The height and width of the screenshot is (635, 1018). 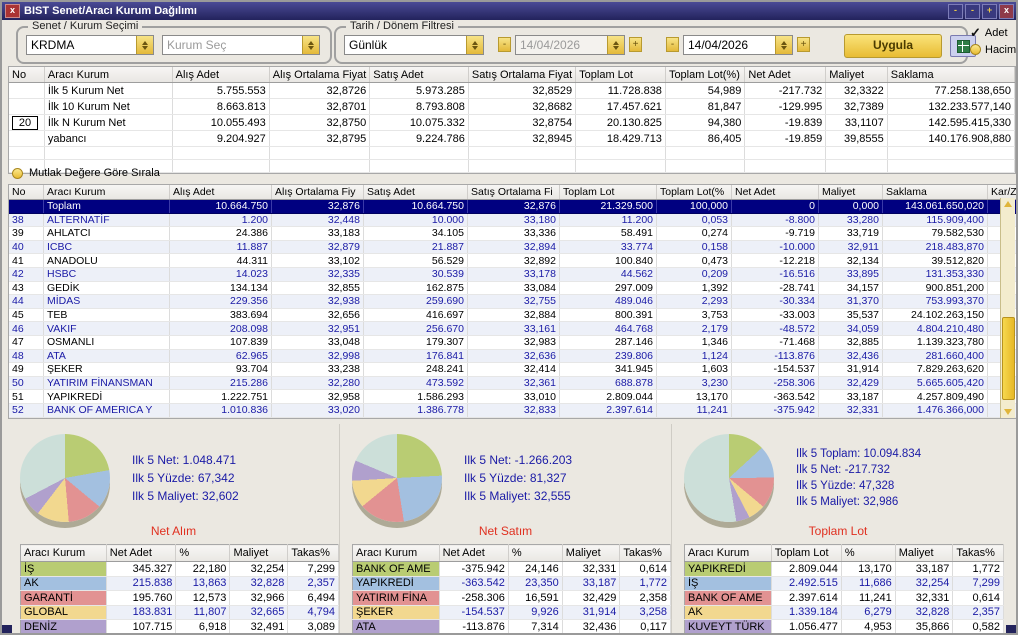 What do you see at coordinates (705, 75) in the screenshot?
I see `column-header: Toplam Lot(%)` at bounding box center [705, 75].